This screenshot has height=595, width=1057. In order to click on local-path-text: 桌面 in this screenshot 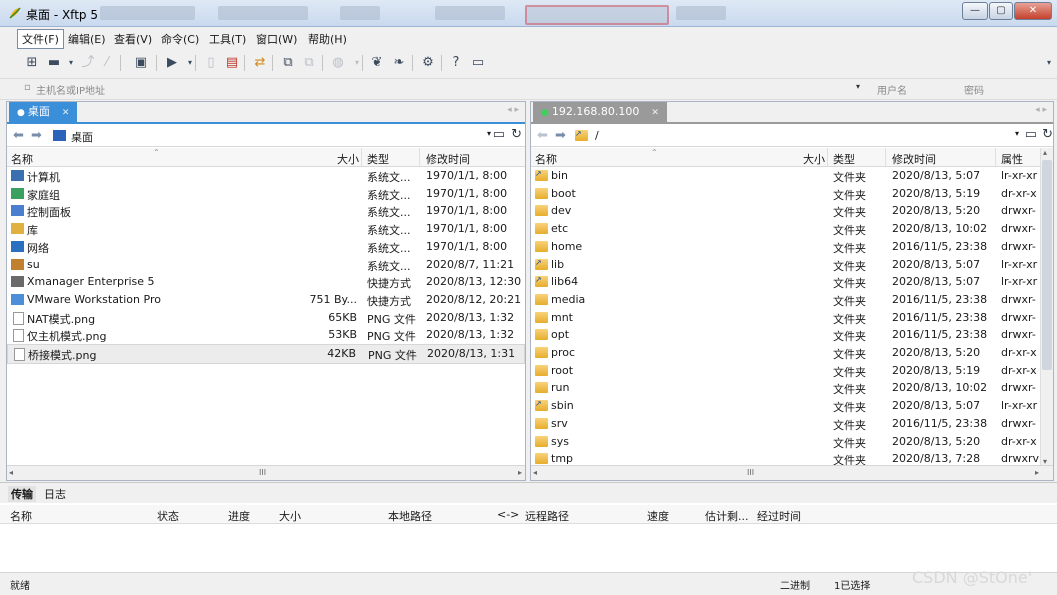, I will do `click(82, 137)`.